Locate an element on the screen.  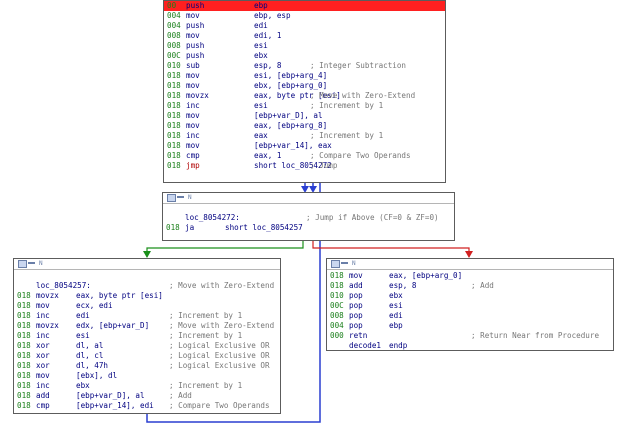
instruction-line: 004 pop ebp is located at coordinates (470, 326).